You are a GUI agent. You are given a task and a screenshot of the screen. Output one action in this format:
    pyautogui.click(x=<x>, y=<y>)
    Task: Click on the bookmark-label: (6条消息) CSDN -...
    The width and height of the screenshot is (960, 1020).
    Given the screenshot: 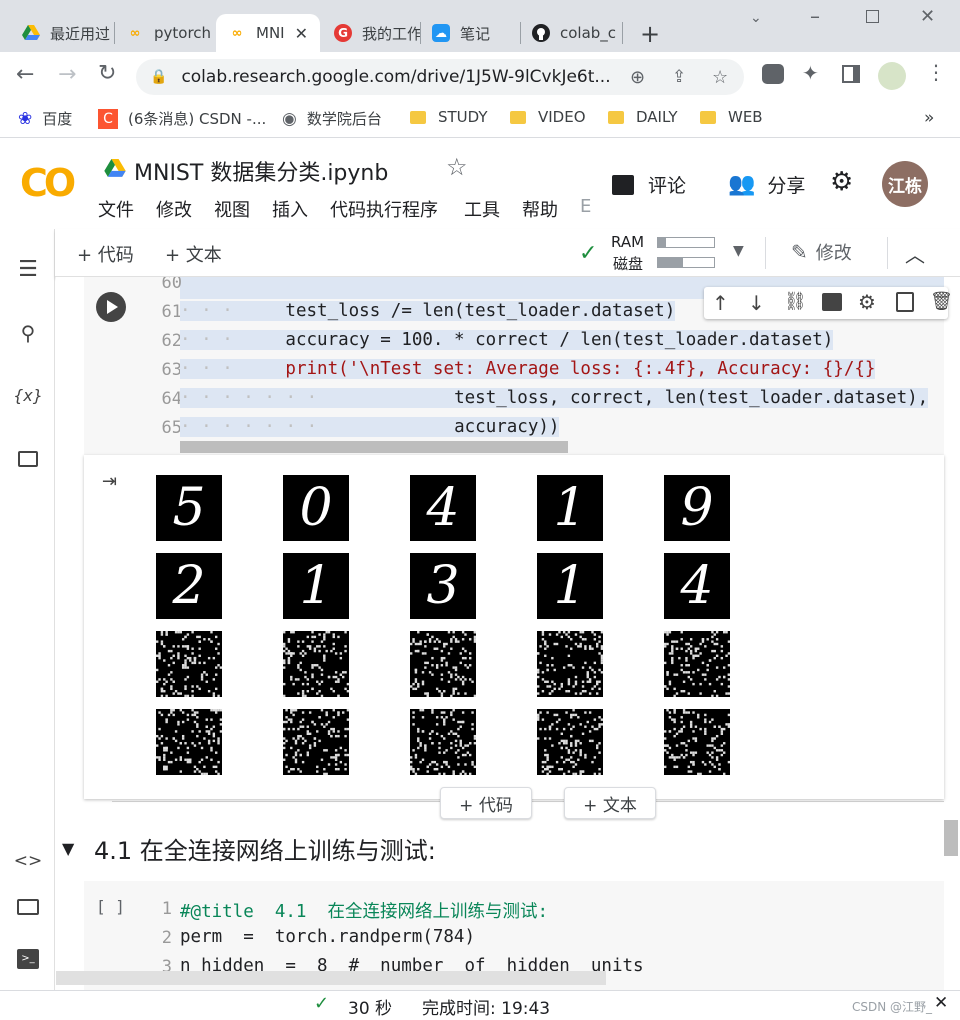 What is the action you would take?
    pyautogui.click(x=197, y=119)
    